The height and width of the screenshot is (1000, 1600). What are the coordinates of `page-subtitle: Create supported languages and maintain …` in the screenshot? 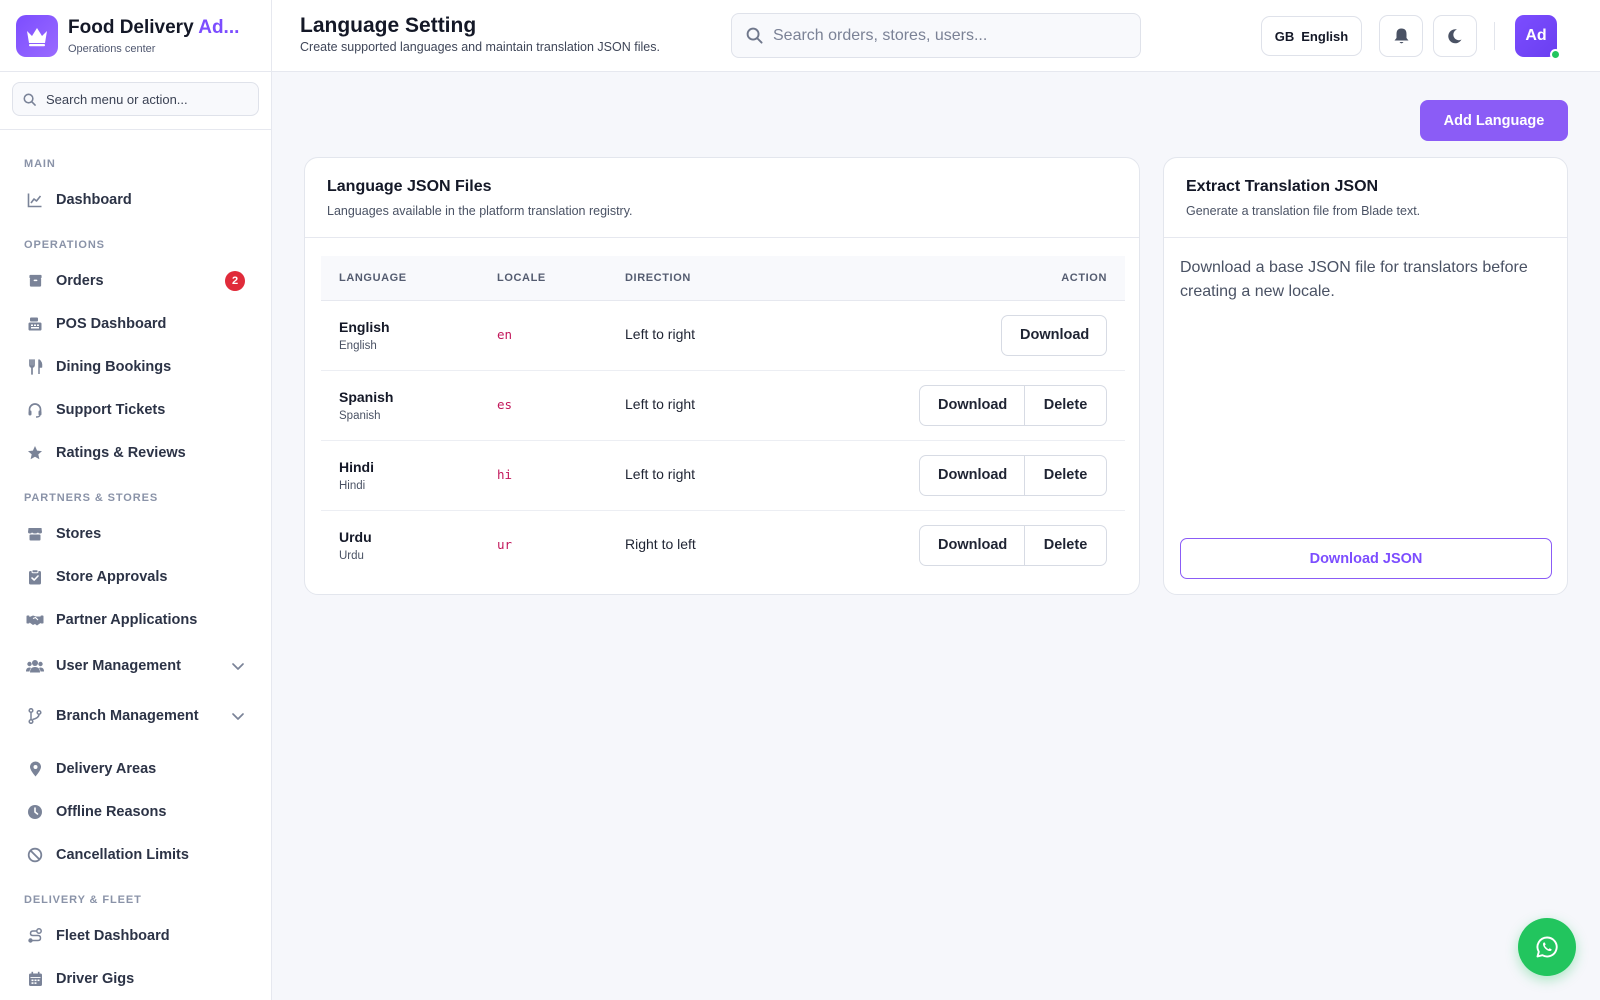 It's located at (480, 47).